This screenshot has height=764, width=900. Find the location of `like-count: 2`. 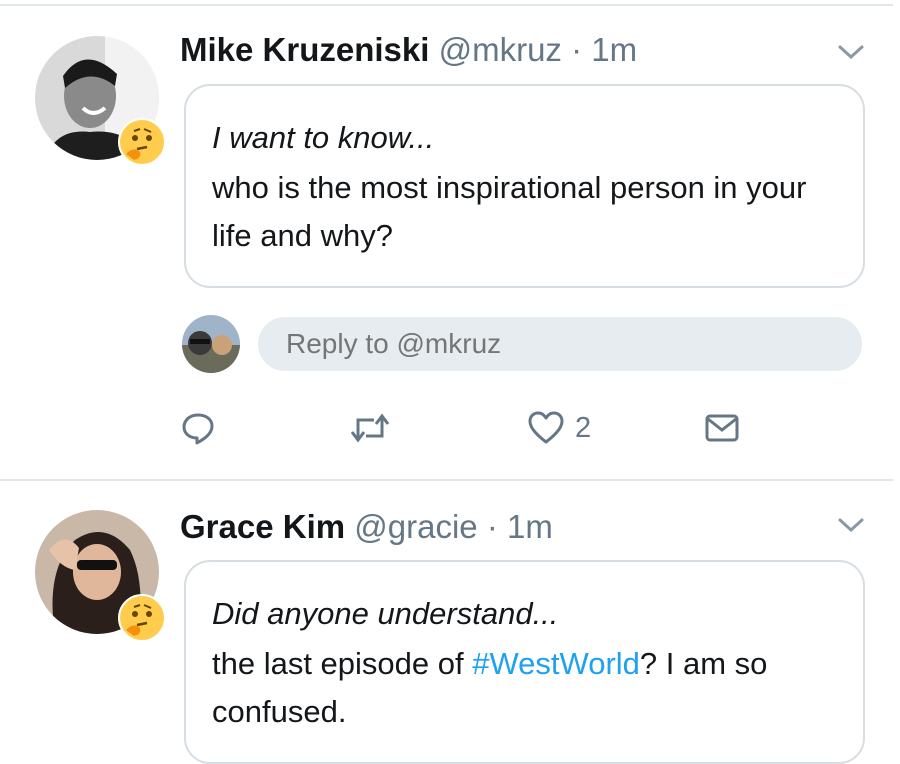

like-count: 2 is located at coordinates (583, 427).